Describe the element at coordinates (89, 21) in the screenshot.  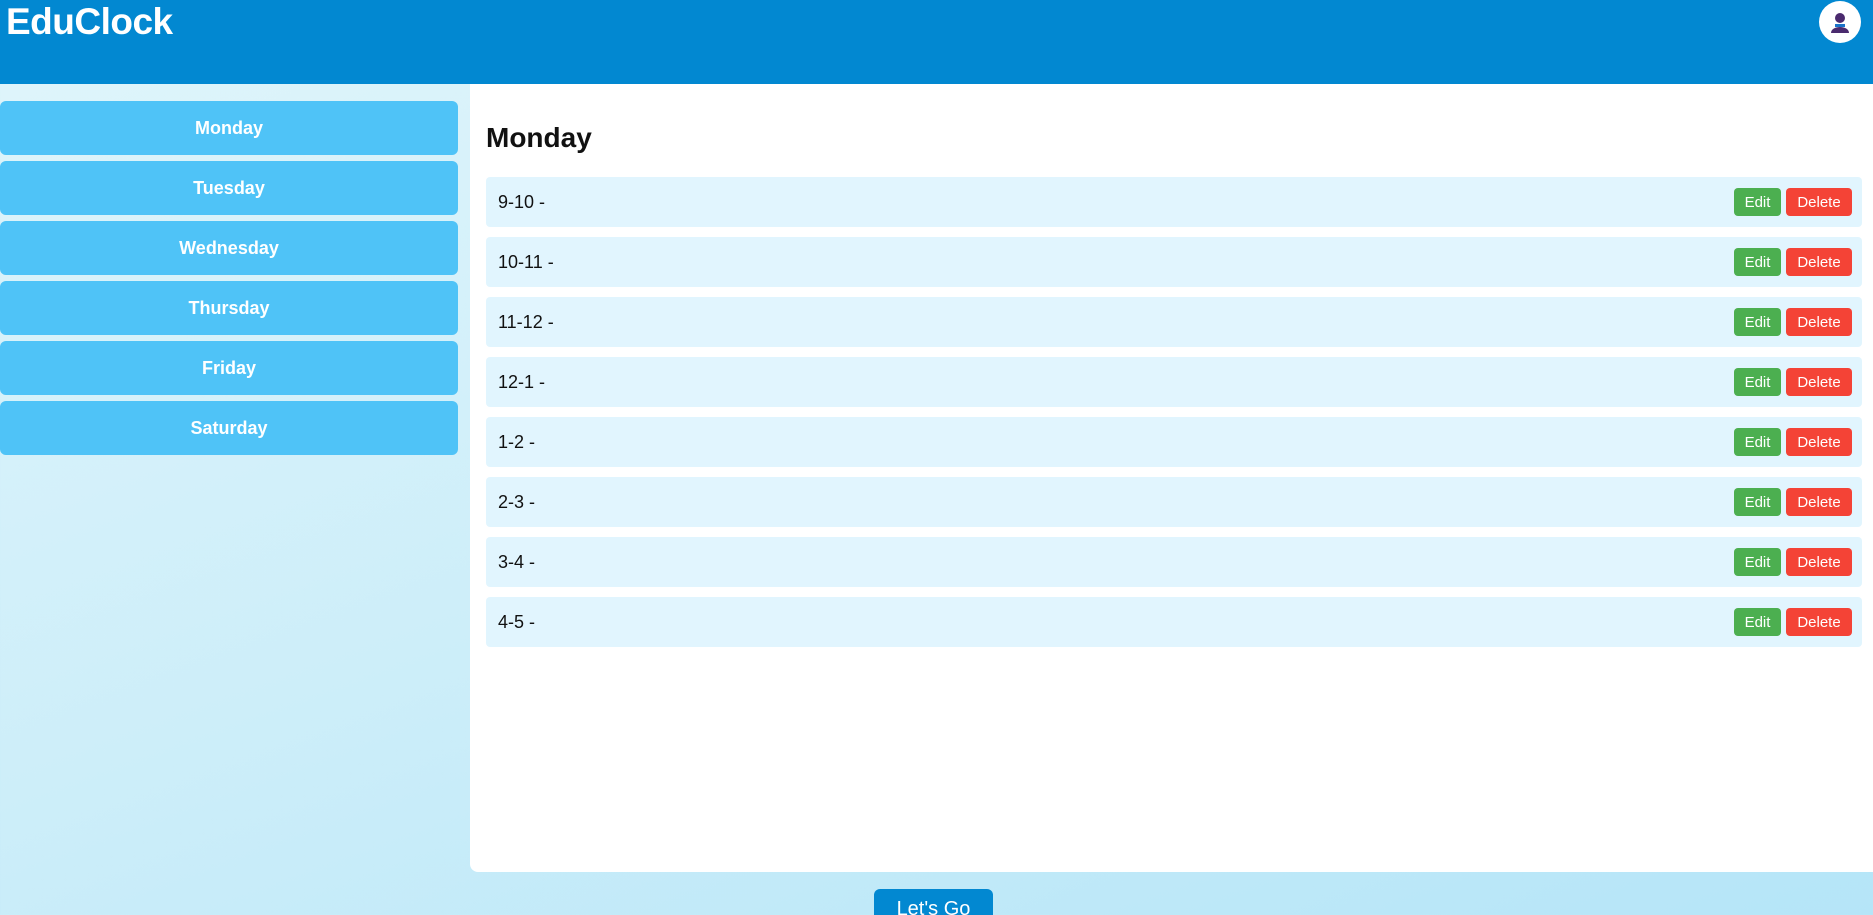
I see `app-title: EduClock` at that location.